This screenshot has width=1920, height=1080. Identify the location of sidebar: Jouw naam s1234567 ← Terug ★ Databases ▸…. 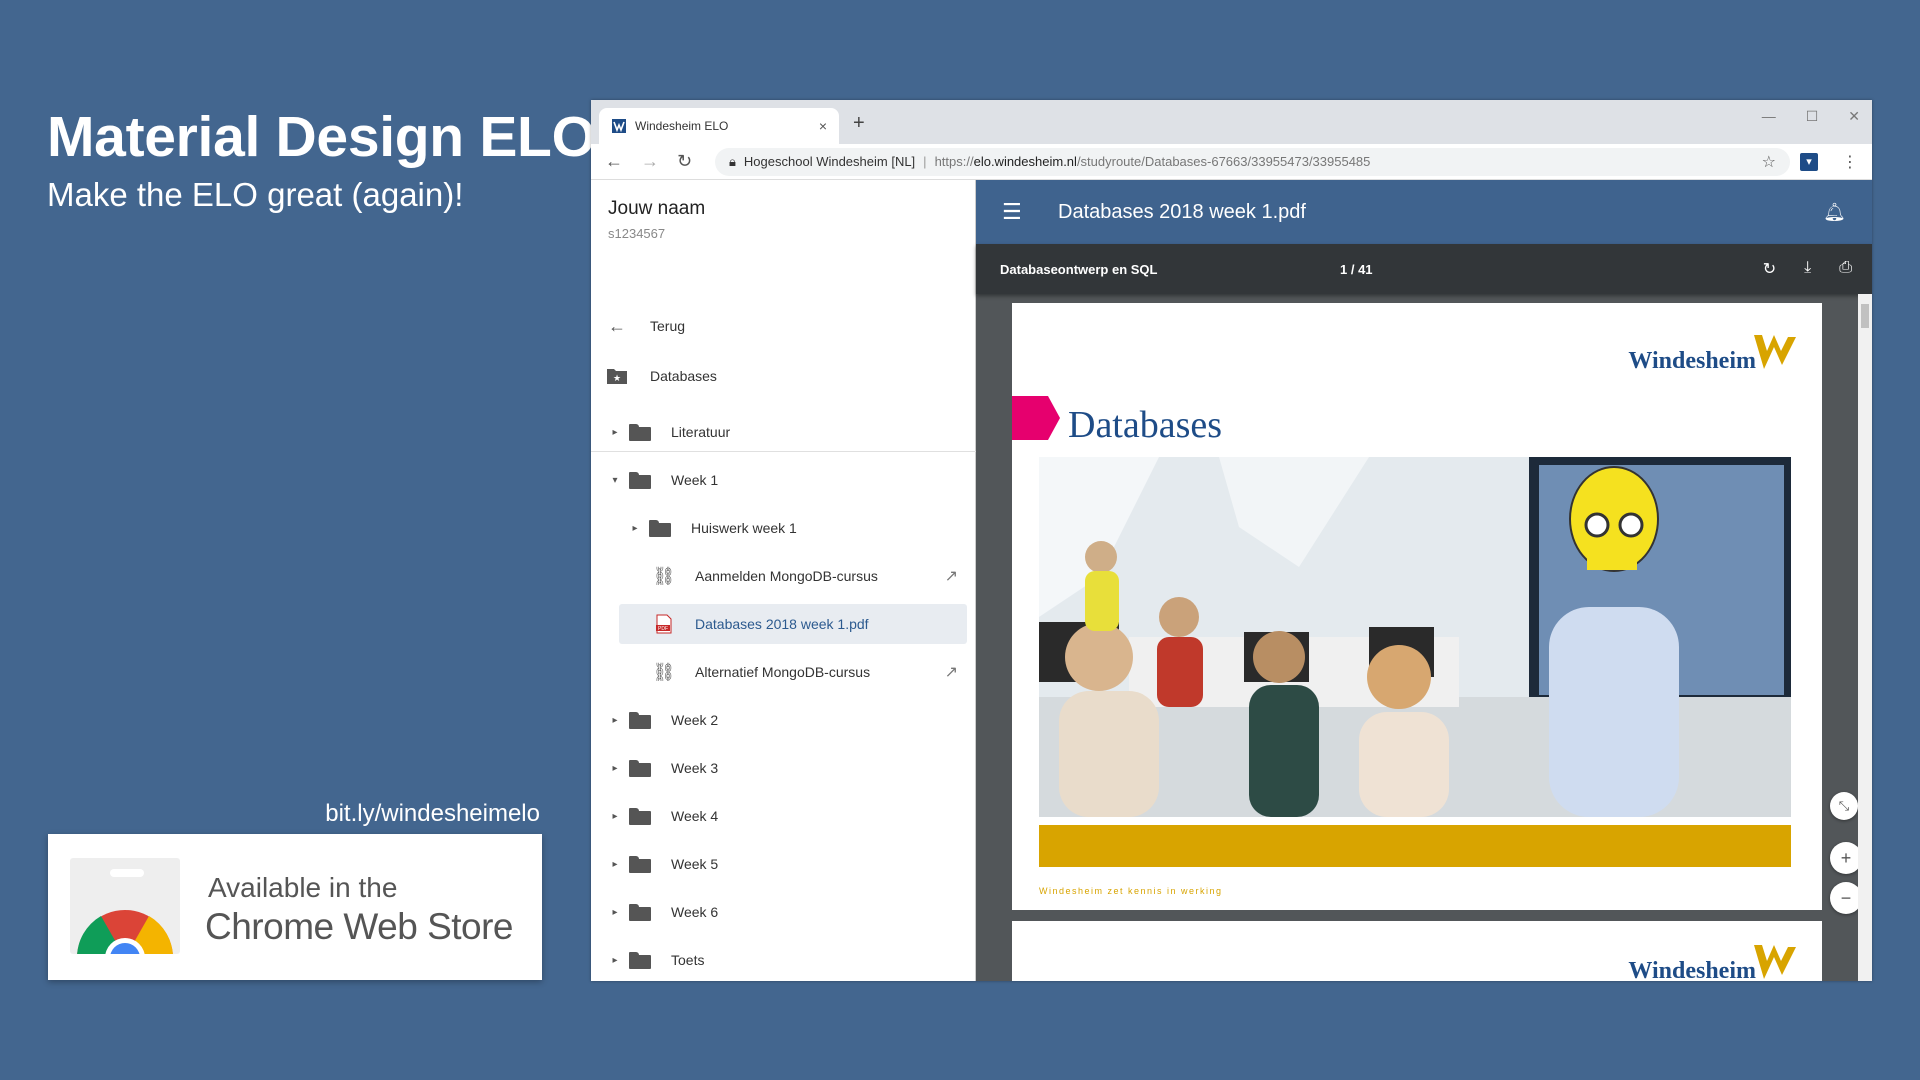
(783, 580).